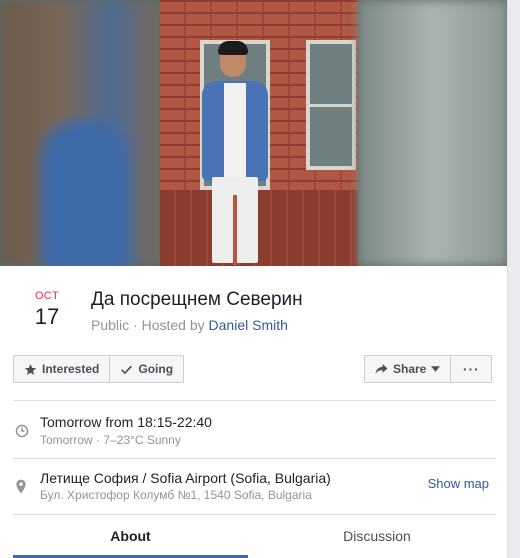 The image size is (520, 558). What do you see at coordinates (173, 325) in the screenshot?
I see `hosted-by-label: Hosted by` at bounding box center [173, 325].